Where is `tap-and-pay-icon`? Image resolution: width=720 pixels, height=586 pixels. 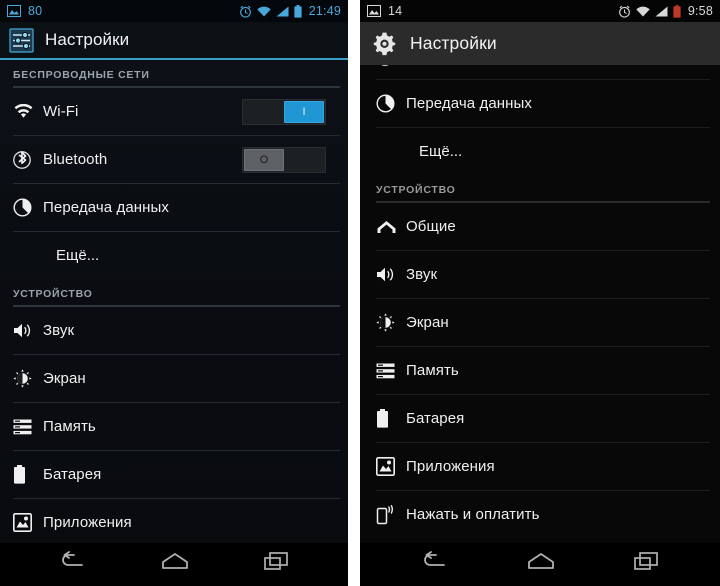 tap-and-pay-icon is located at coordinates (391, 514).